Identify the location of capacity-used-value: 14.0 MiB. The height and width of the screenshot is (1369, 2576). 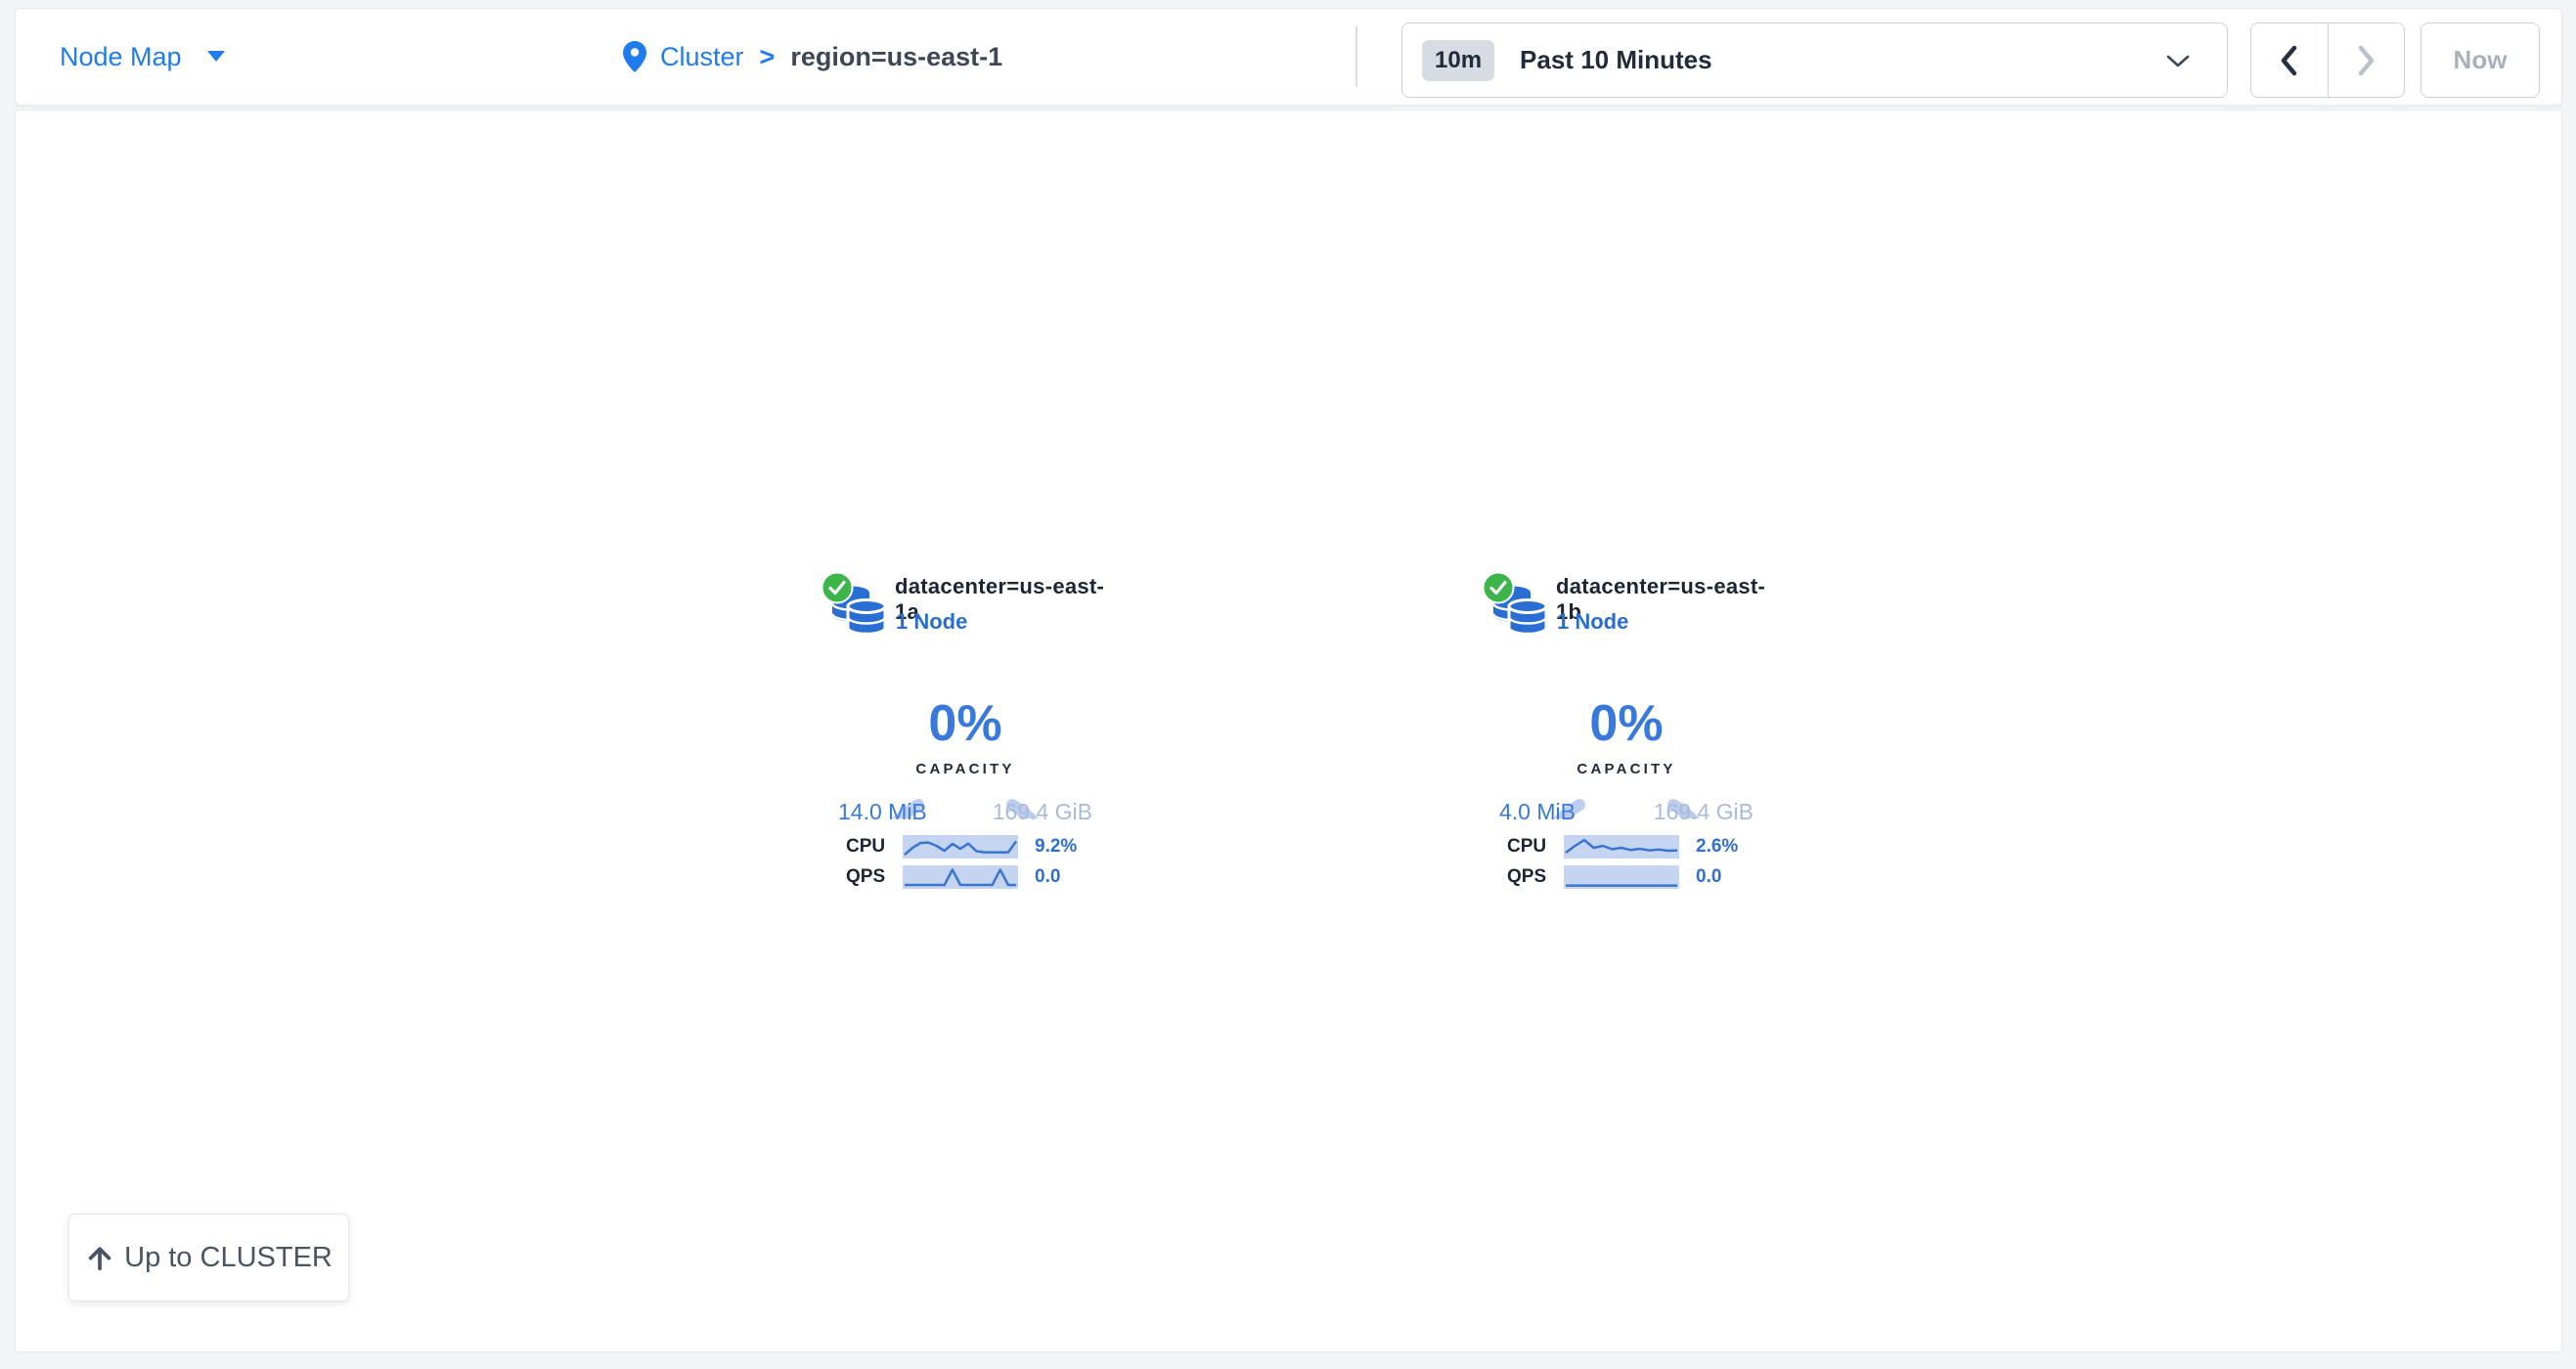
(882, 812).